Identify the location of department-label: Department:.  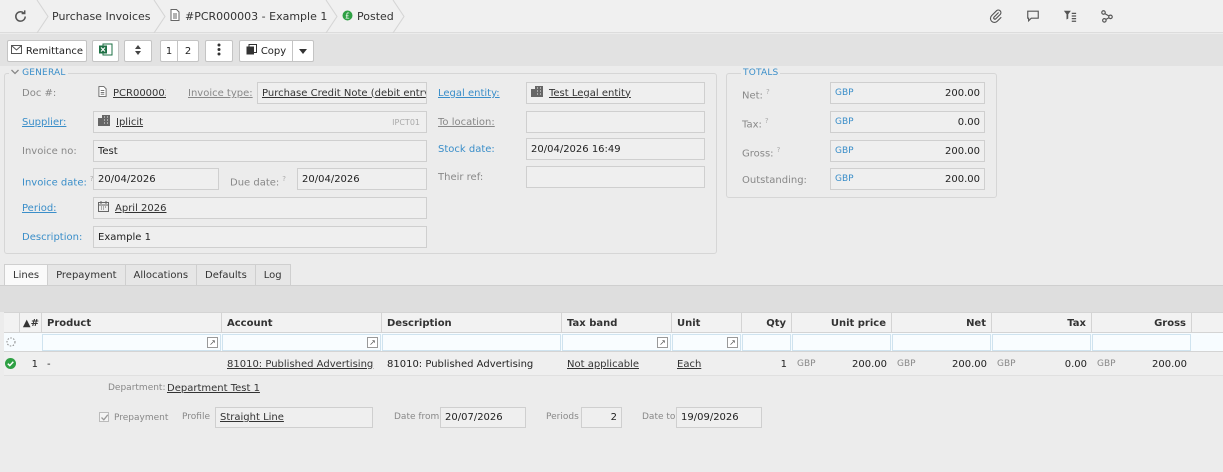
(137, 388).